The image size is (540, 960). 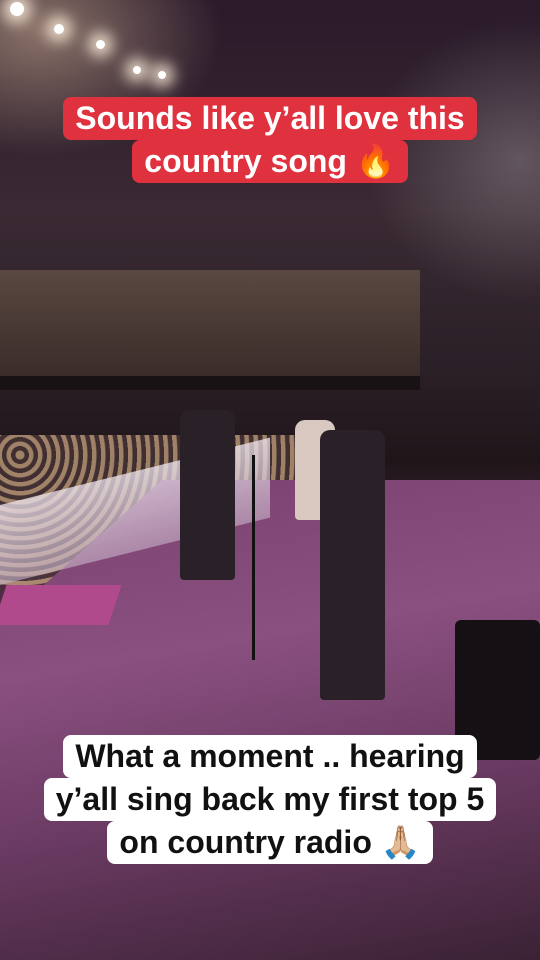 What do you see at coordinates (207, 495) in the screenshot?
I see `singer-figure` at bounding box center [207, 495].